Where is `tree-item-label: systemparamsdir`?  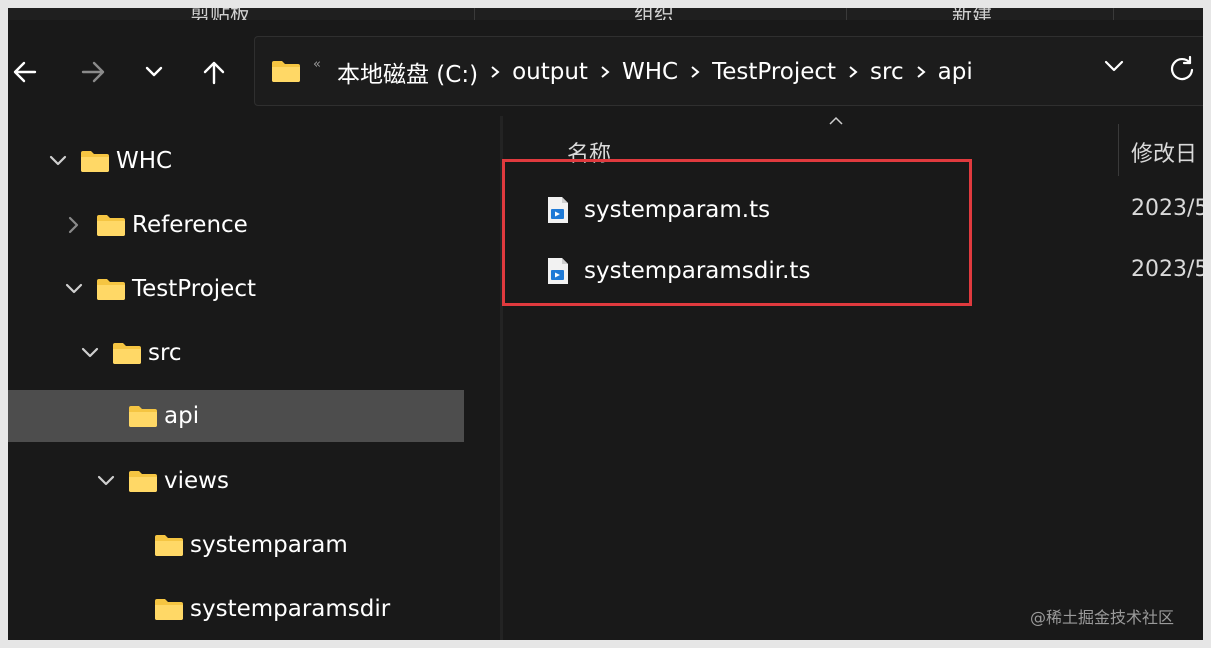 tree-item-label: systemparamsdir is located at coordinates (290, 609).